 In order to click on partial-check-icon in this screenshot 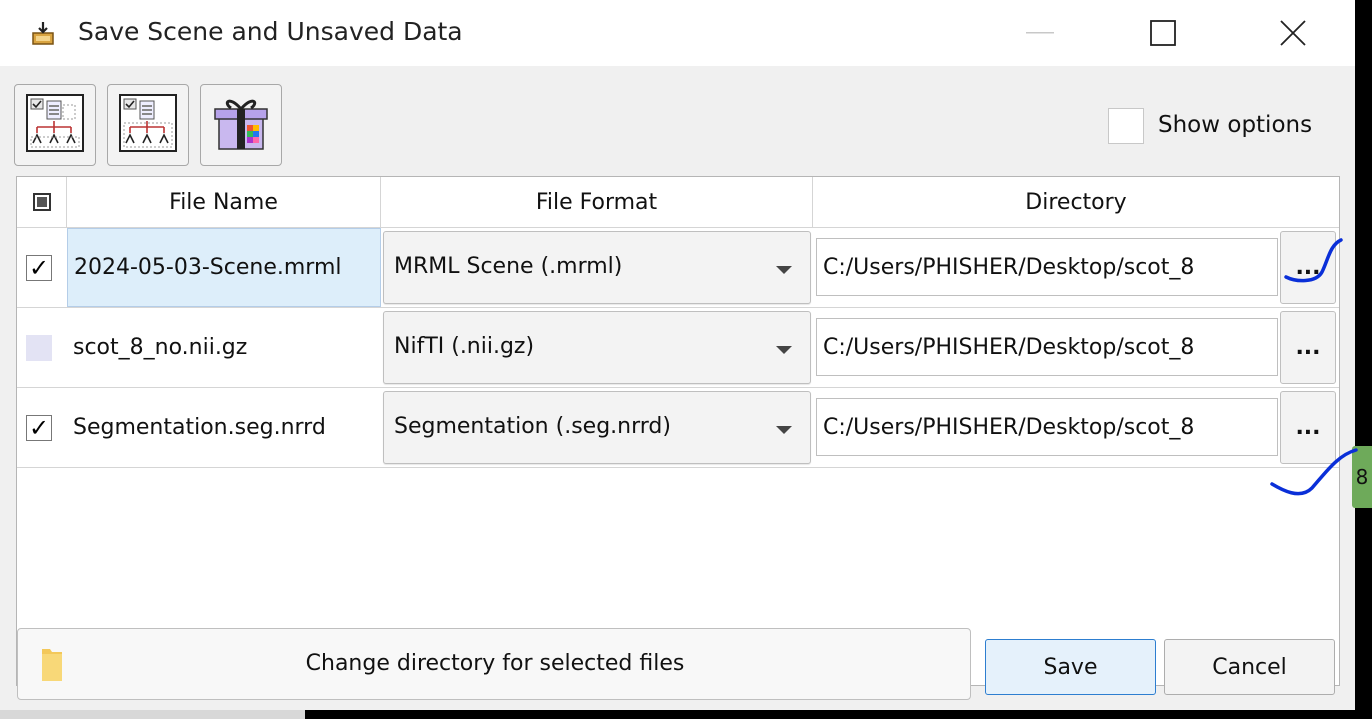, I will do `click(41, 202)`.